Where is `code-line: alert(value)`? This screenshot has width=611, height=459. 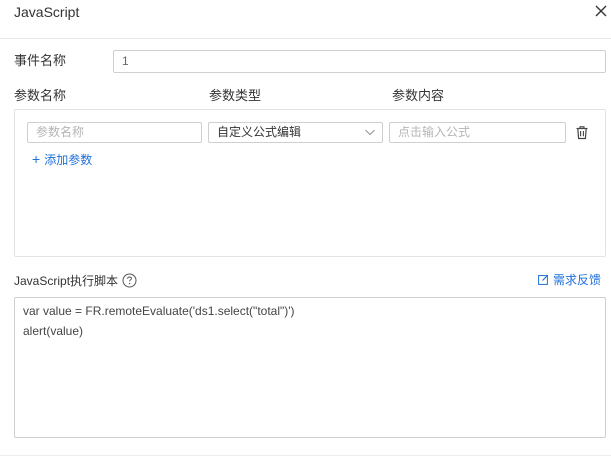 code-line: alert(value) is located at coordinates (53, 331).